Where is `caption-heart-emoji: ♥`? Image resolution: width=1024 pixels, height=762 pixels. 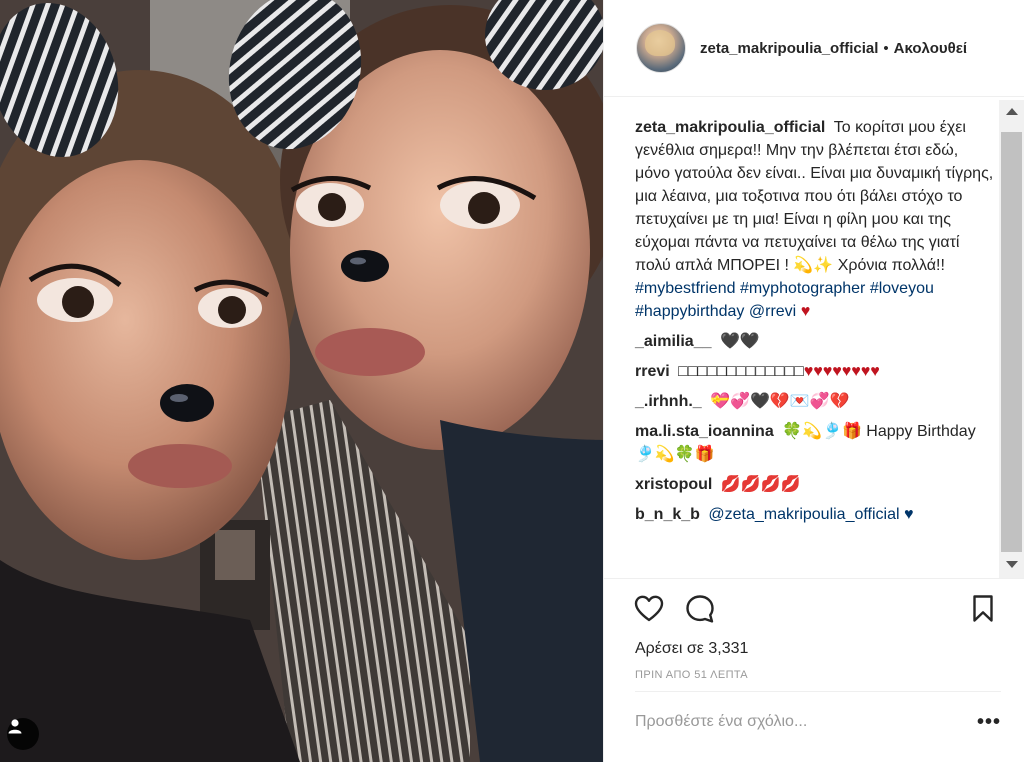 caption-heart-emoji: ♥ is located at coordinates (805, 311).